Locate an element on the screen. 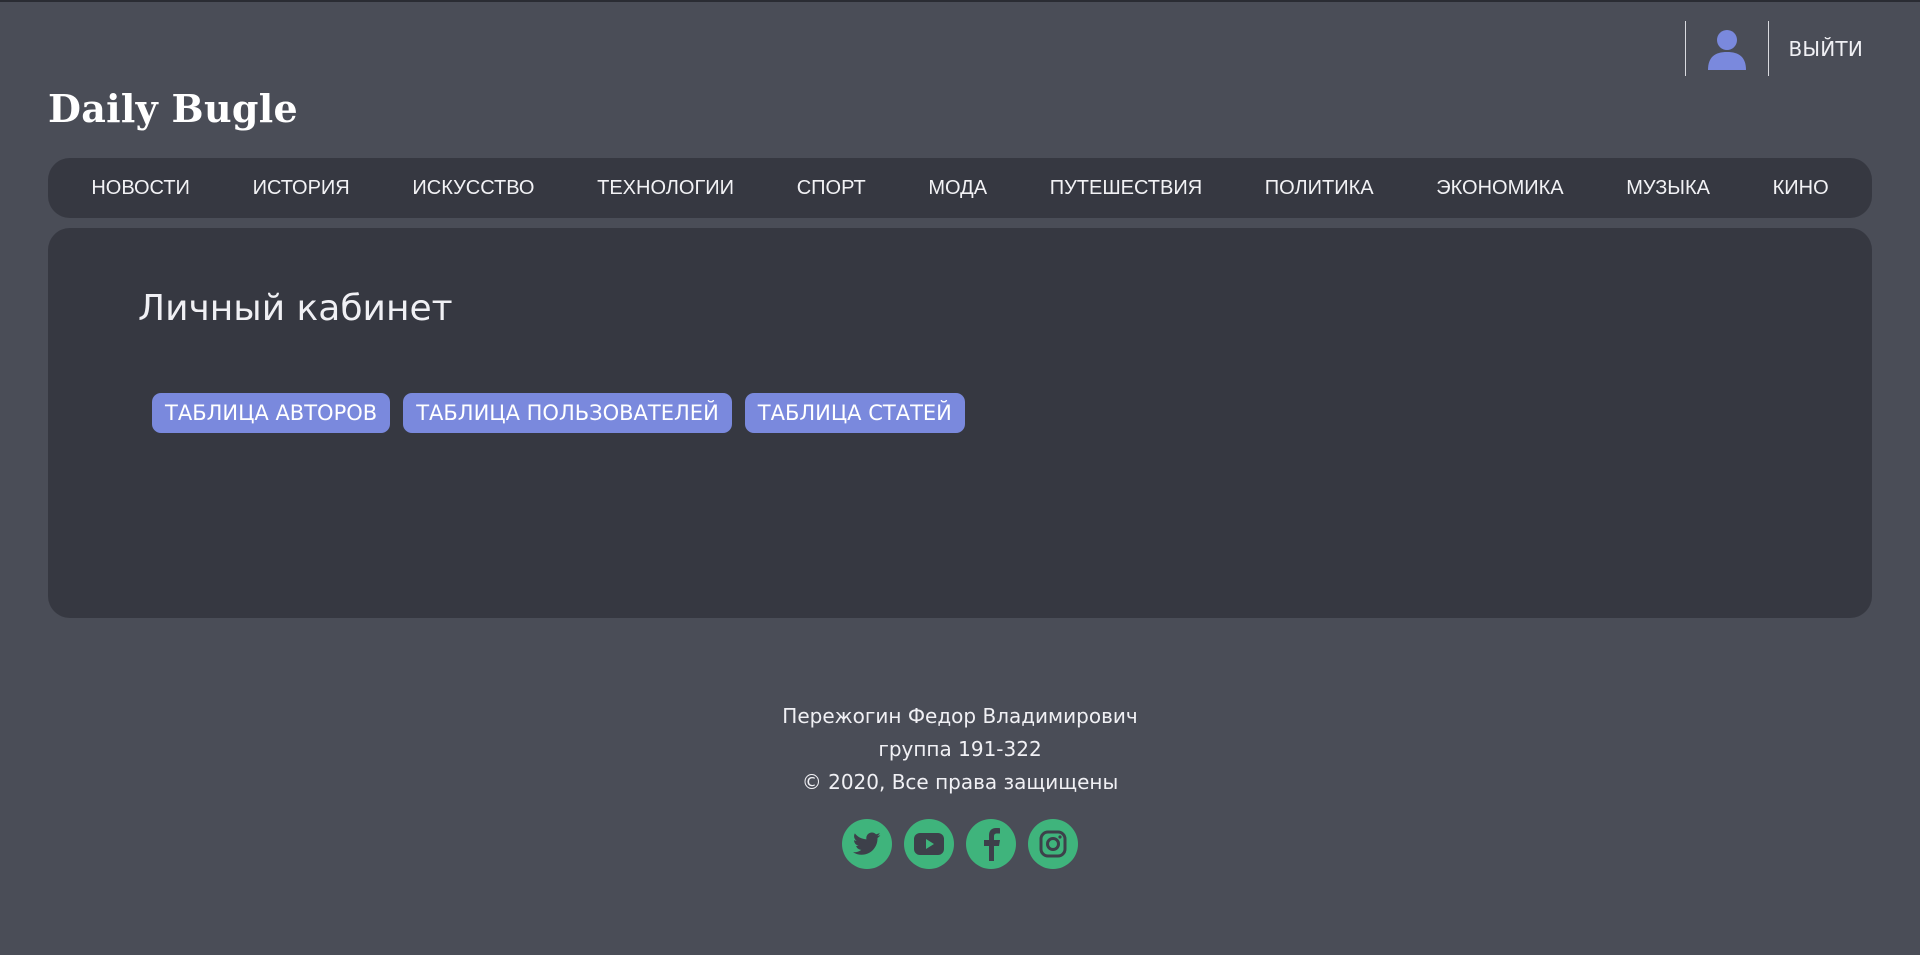 This screenshot has height=955, width=1920. nav-item-travel: ПУТЕШЕСТВИЯ is located at coordinates (1126, 188).